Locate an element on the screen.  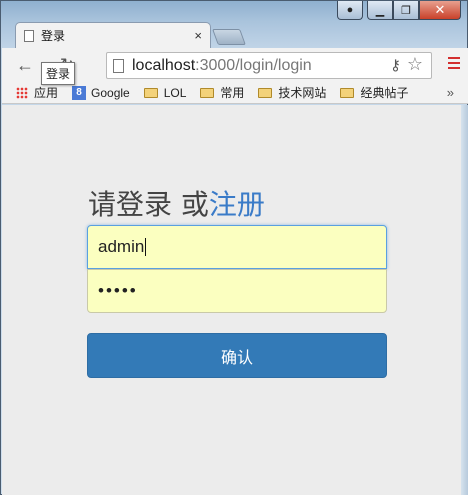
key-icon: ⚷ is located at coordinates (395, 65).